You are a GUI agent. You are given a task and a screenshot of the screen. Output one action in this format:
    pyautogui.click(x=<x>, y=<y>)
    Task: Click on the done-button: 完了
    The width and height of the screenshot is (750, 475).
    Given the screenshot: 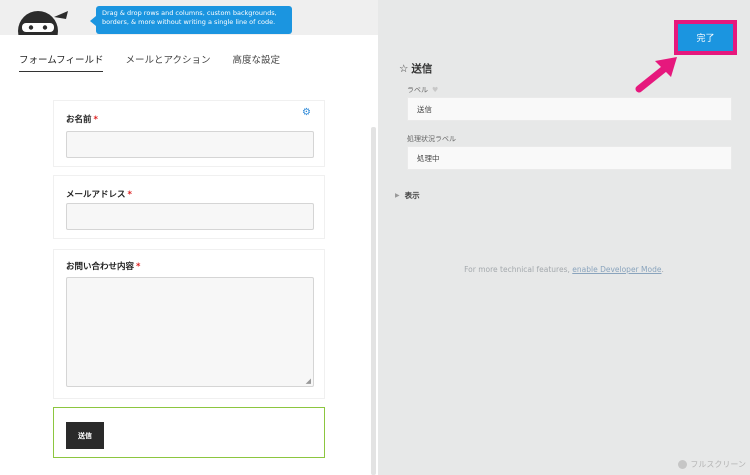 What is the action you would take?
    pyautogui.click(x=705, y=37)
    